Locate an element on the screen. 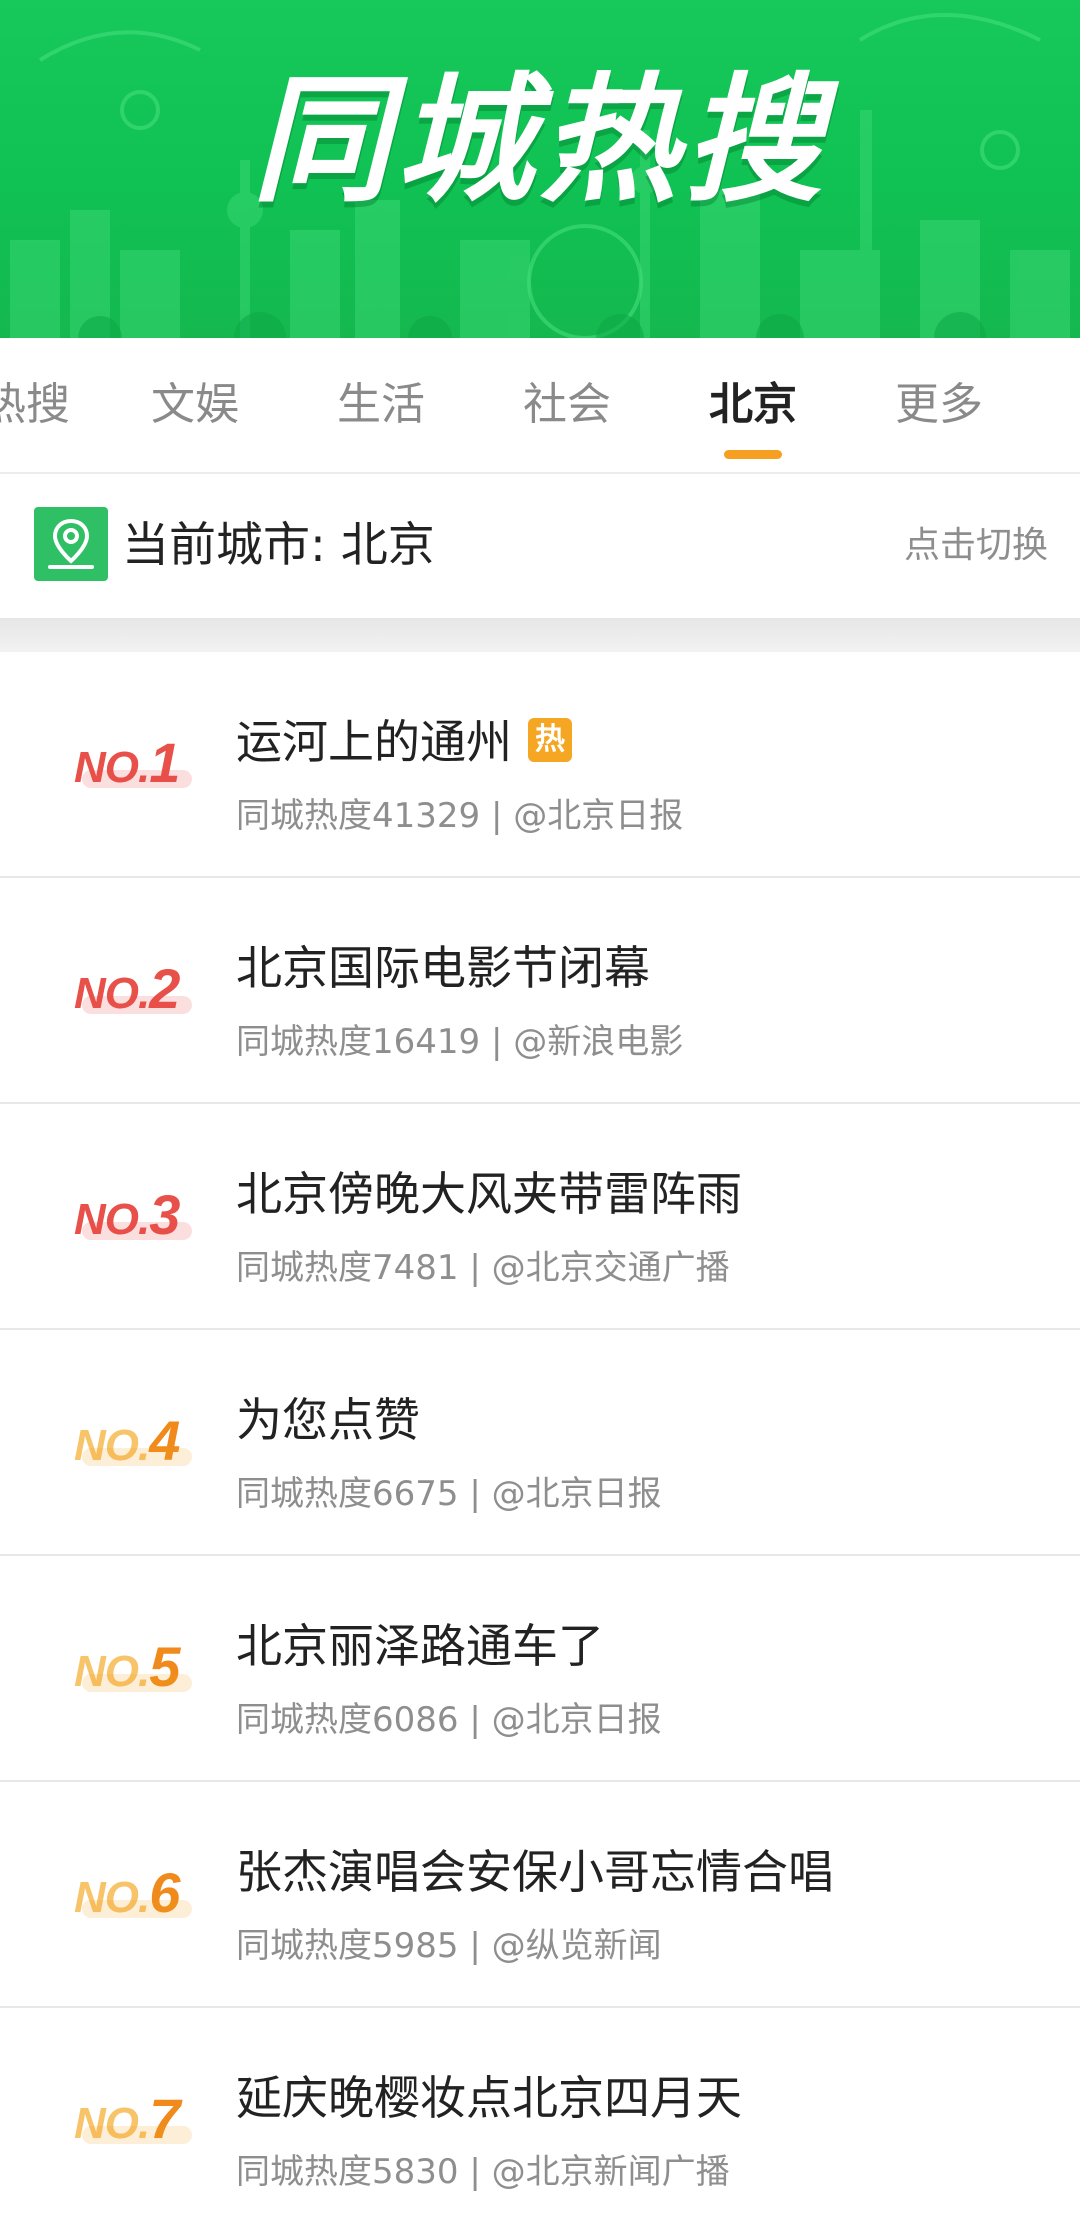 The width and height of the screenshot is (1080, 2232). list-item: NO.4 为您点赞 同城热度6675 | @北京日报 is located at coordinates (540, 1443).